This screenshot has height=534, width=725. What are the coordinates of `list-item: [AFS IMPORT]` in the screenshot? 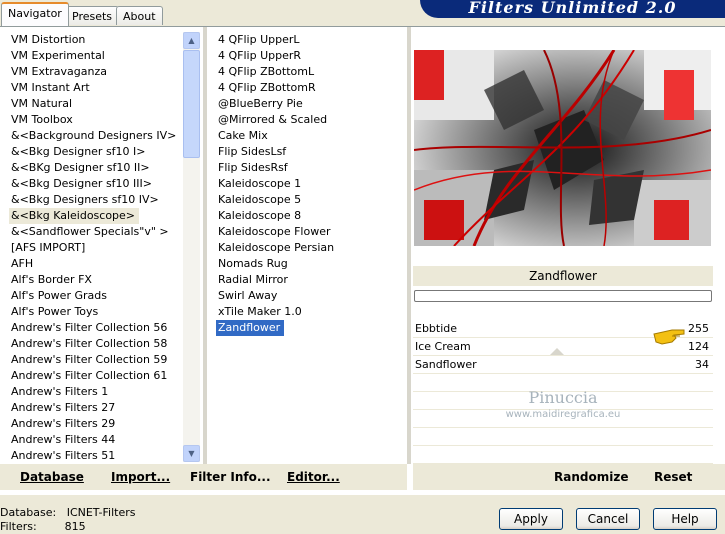 It's located at (96, 248).